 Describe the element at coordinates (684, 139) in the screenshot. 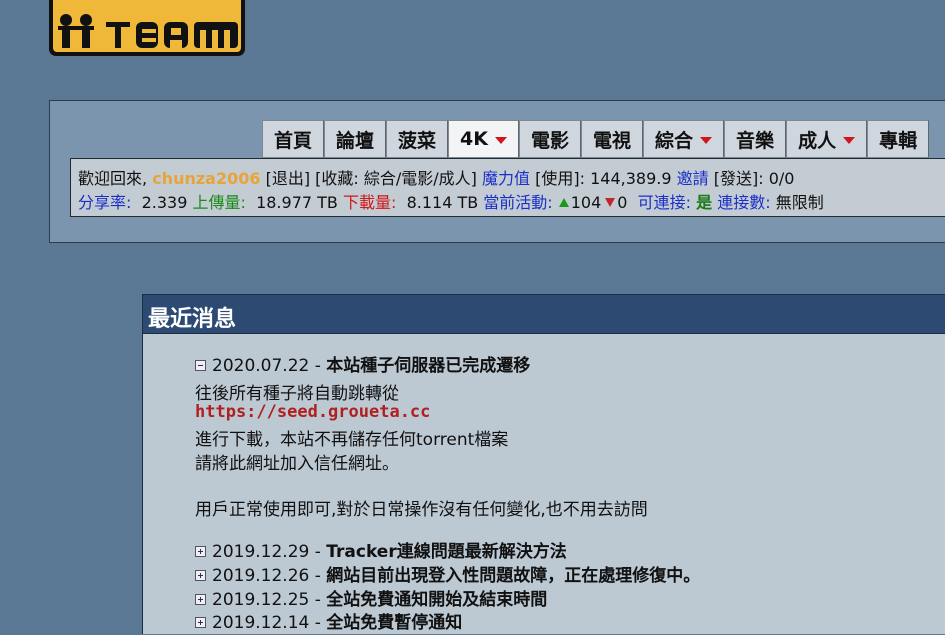

I see `tab-misc: 綜合` at that location.